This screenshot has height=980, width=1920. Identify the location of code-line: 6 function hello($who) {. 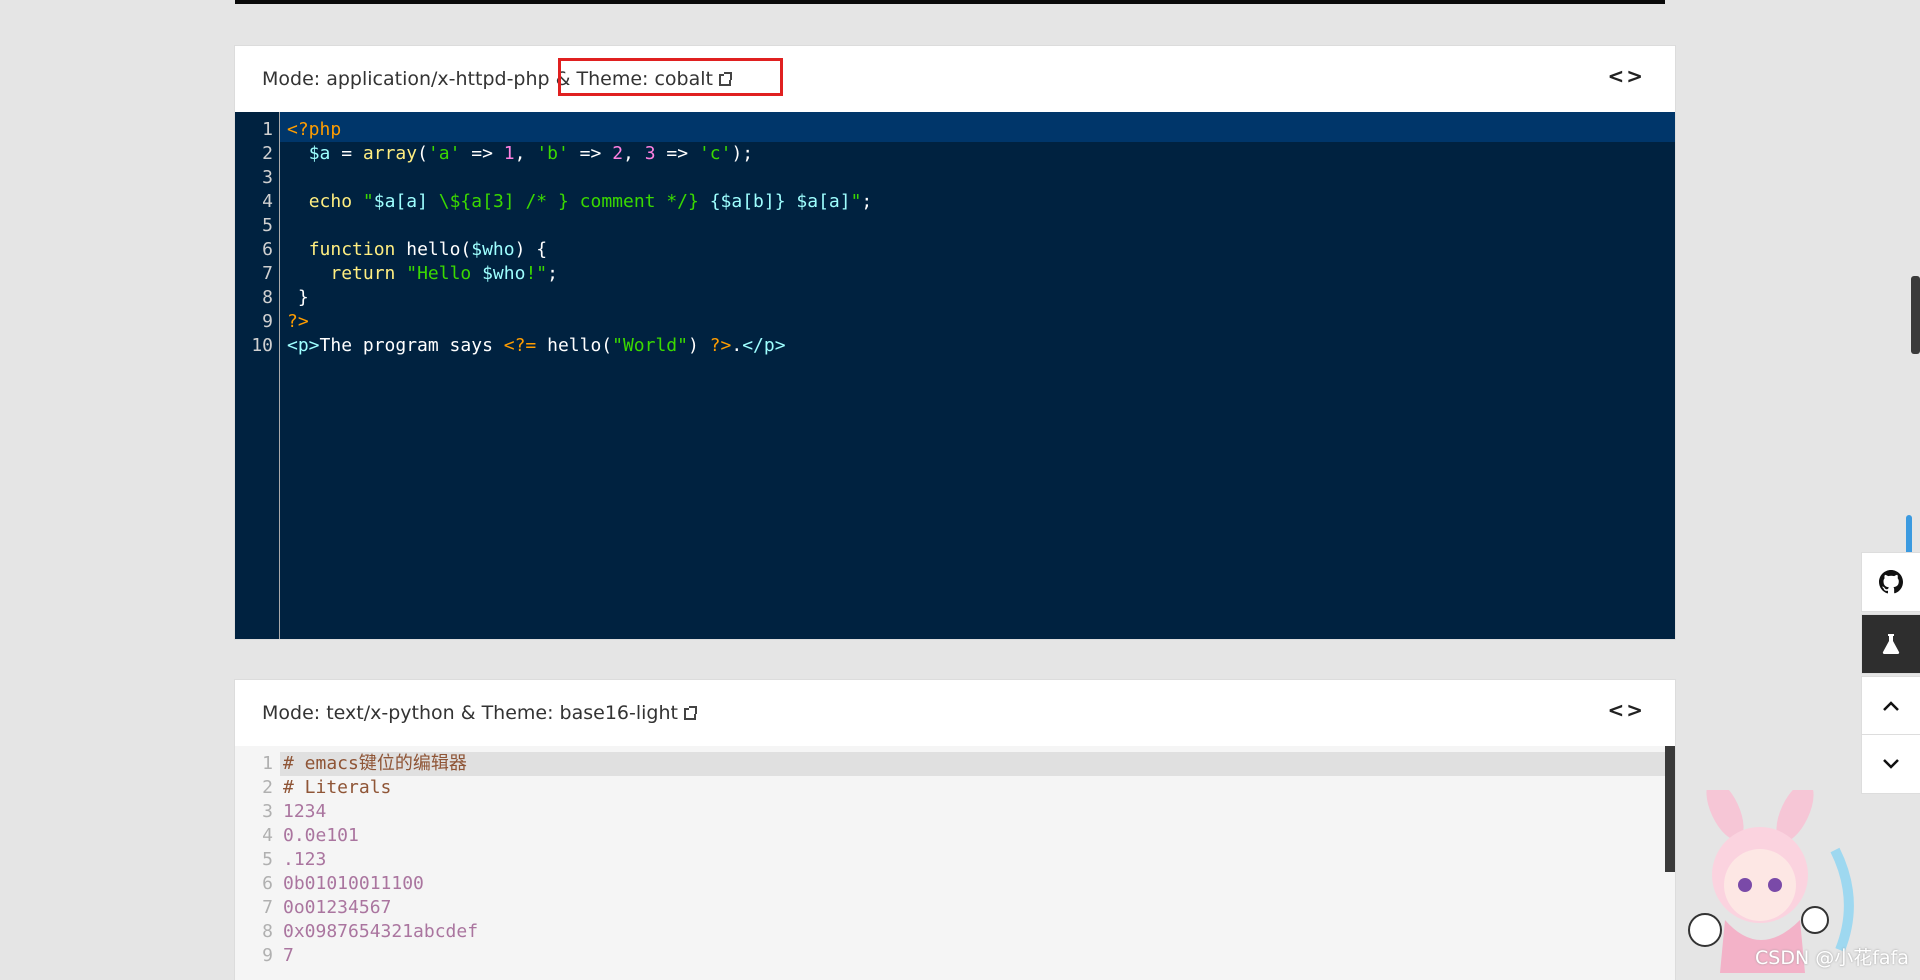
(955, 250).